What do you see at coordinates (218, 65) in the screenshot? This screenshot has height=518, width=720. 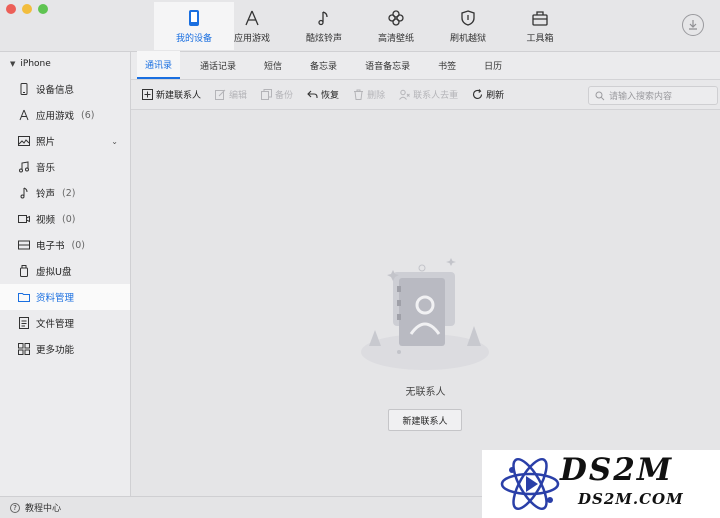 I see `tab-call-log: 通话记录` at bounding box center [218, 65].